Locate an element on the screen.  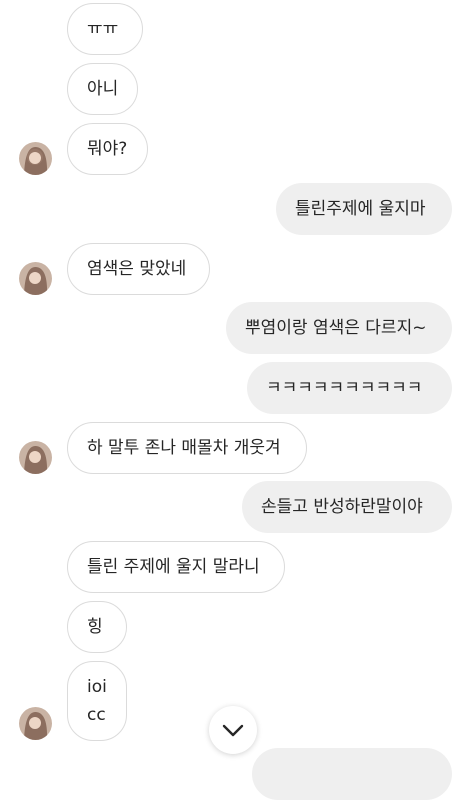
scroll-to-bottom-button is located at coordinates (233, 730).